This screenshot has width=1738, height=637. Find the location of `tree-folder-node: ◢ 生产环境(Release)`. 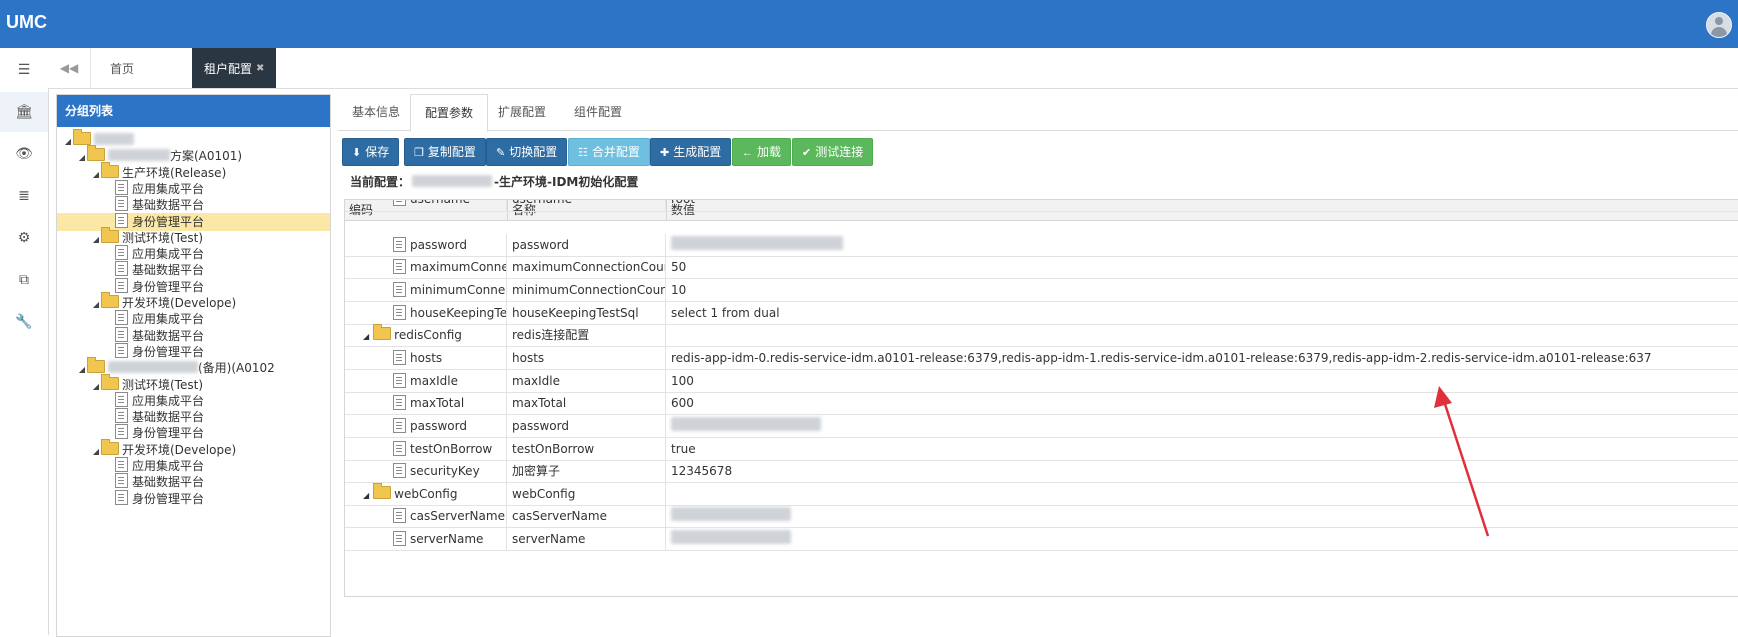

tree-folder-node: ◢ 生产环境(Release) is located at coordinates (193, 171).